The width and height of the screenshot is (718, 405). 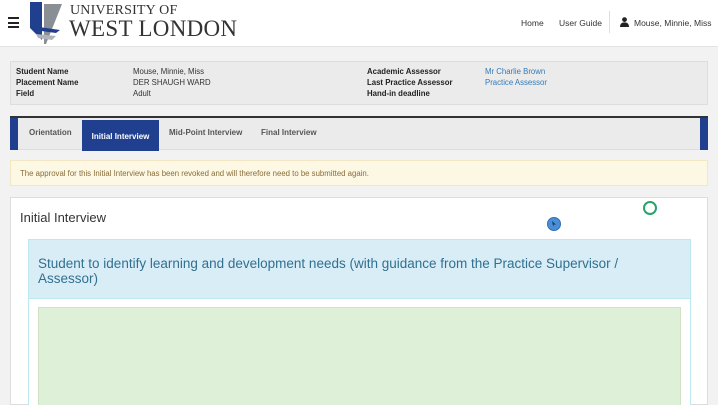 What do you see at coordinates (142, 93) in the screenshot?
I see `field-value: Adult` at bounding box center [142, 93].